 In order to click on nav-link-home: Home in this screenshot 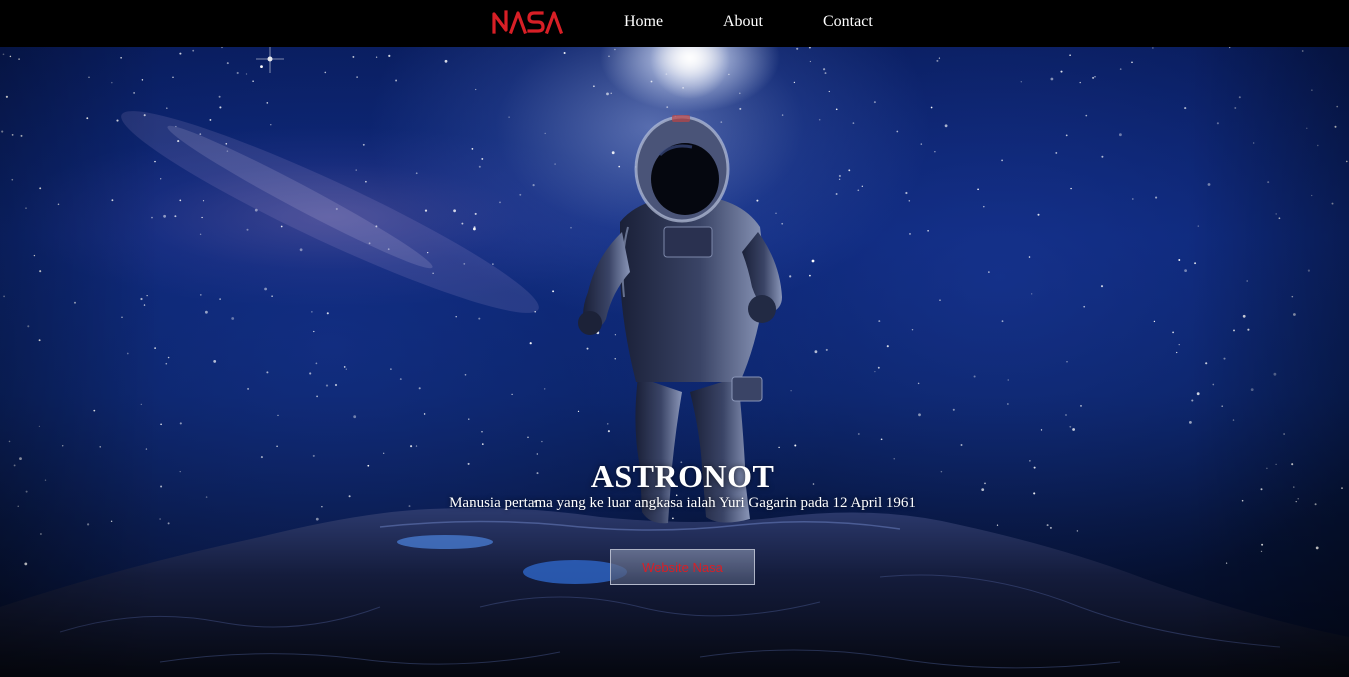, I will do `click(643, 22)`.